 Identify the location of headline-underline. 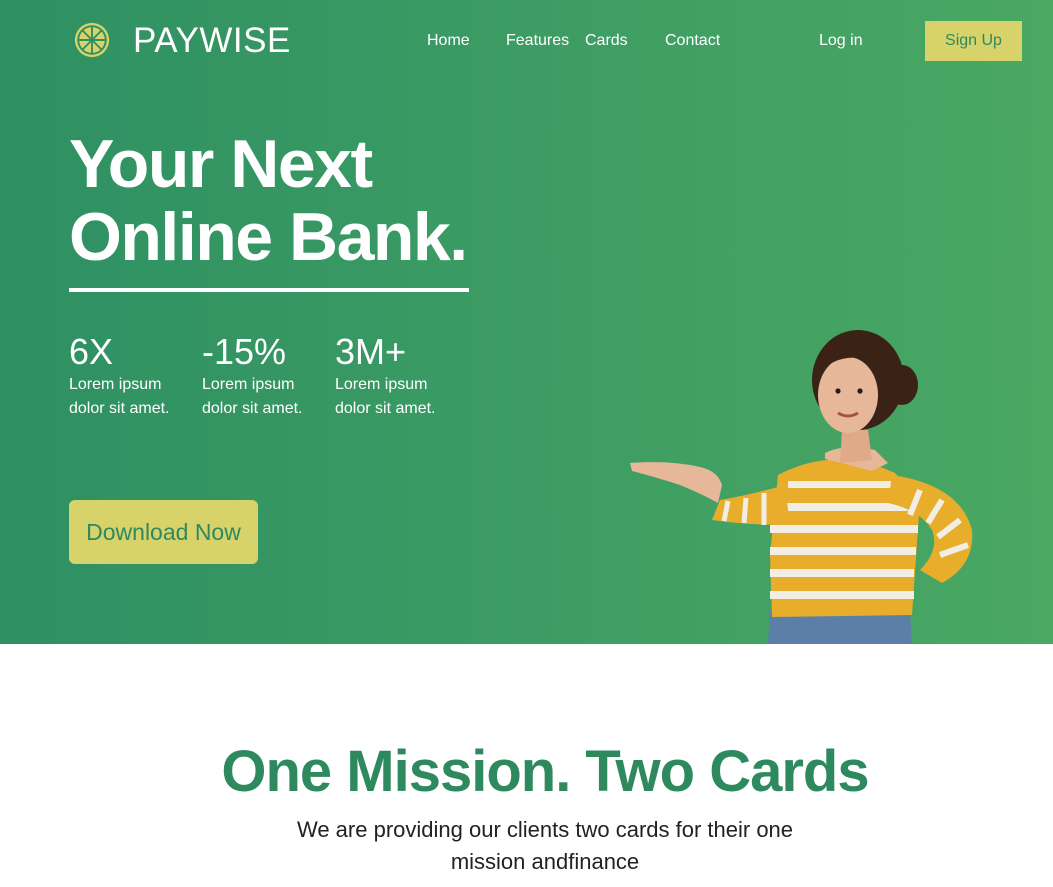
(269, 290).